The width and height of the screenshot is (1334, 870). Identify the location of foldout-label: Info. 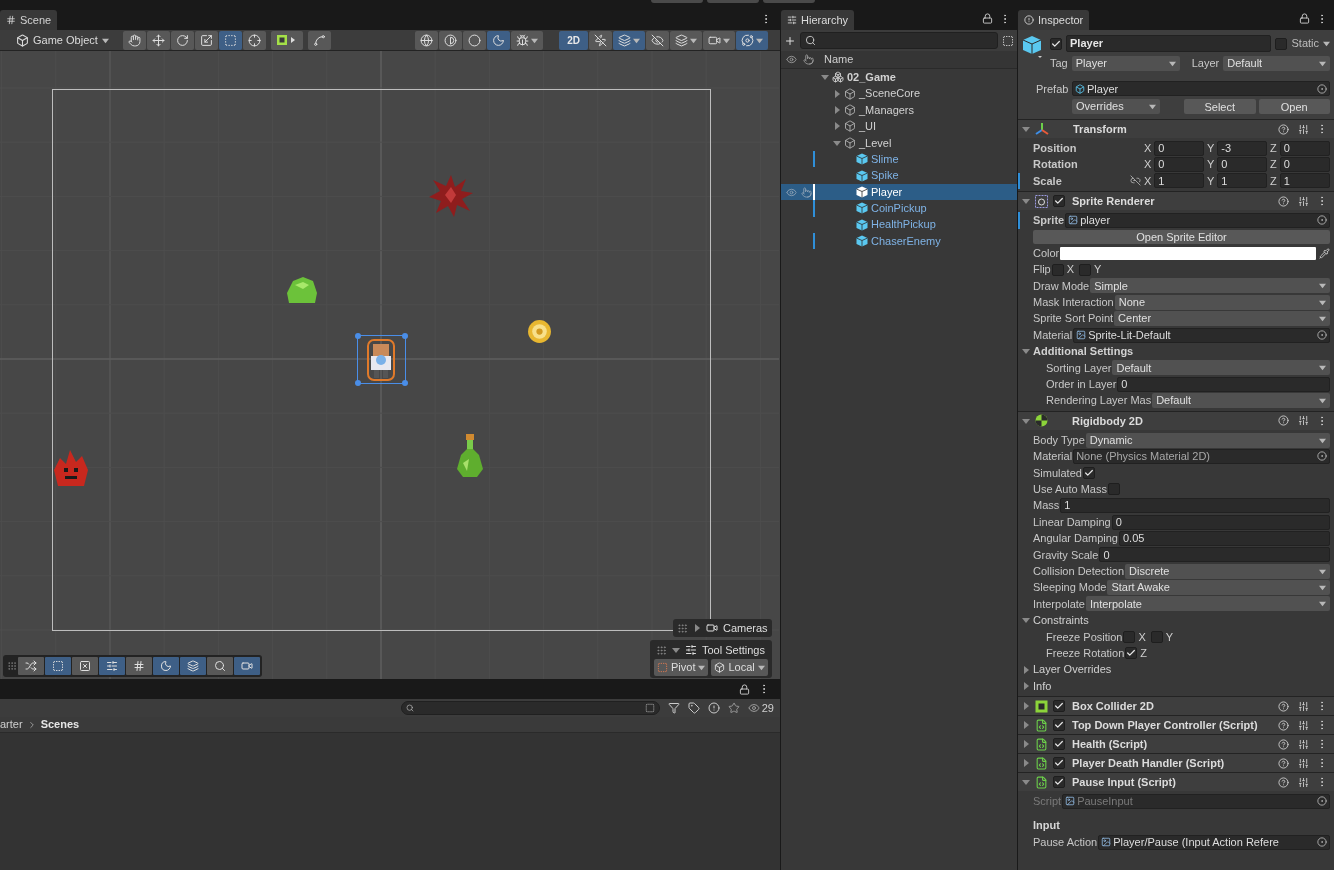
(1042, 686).